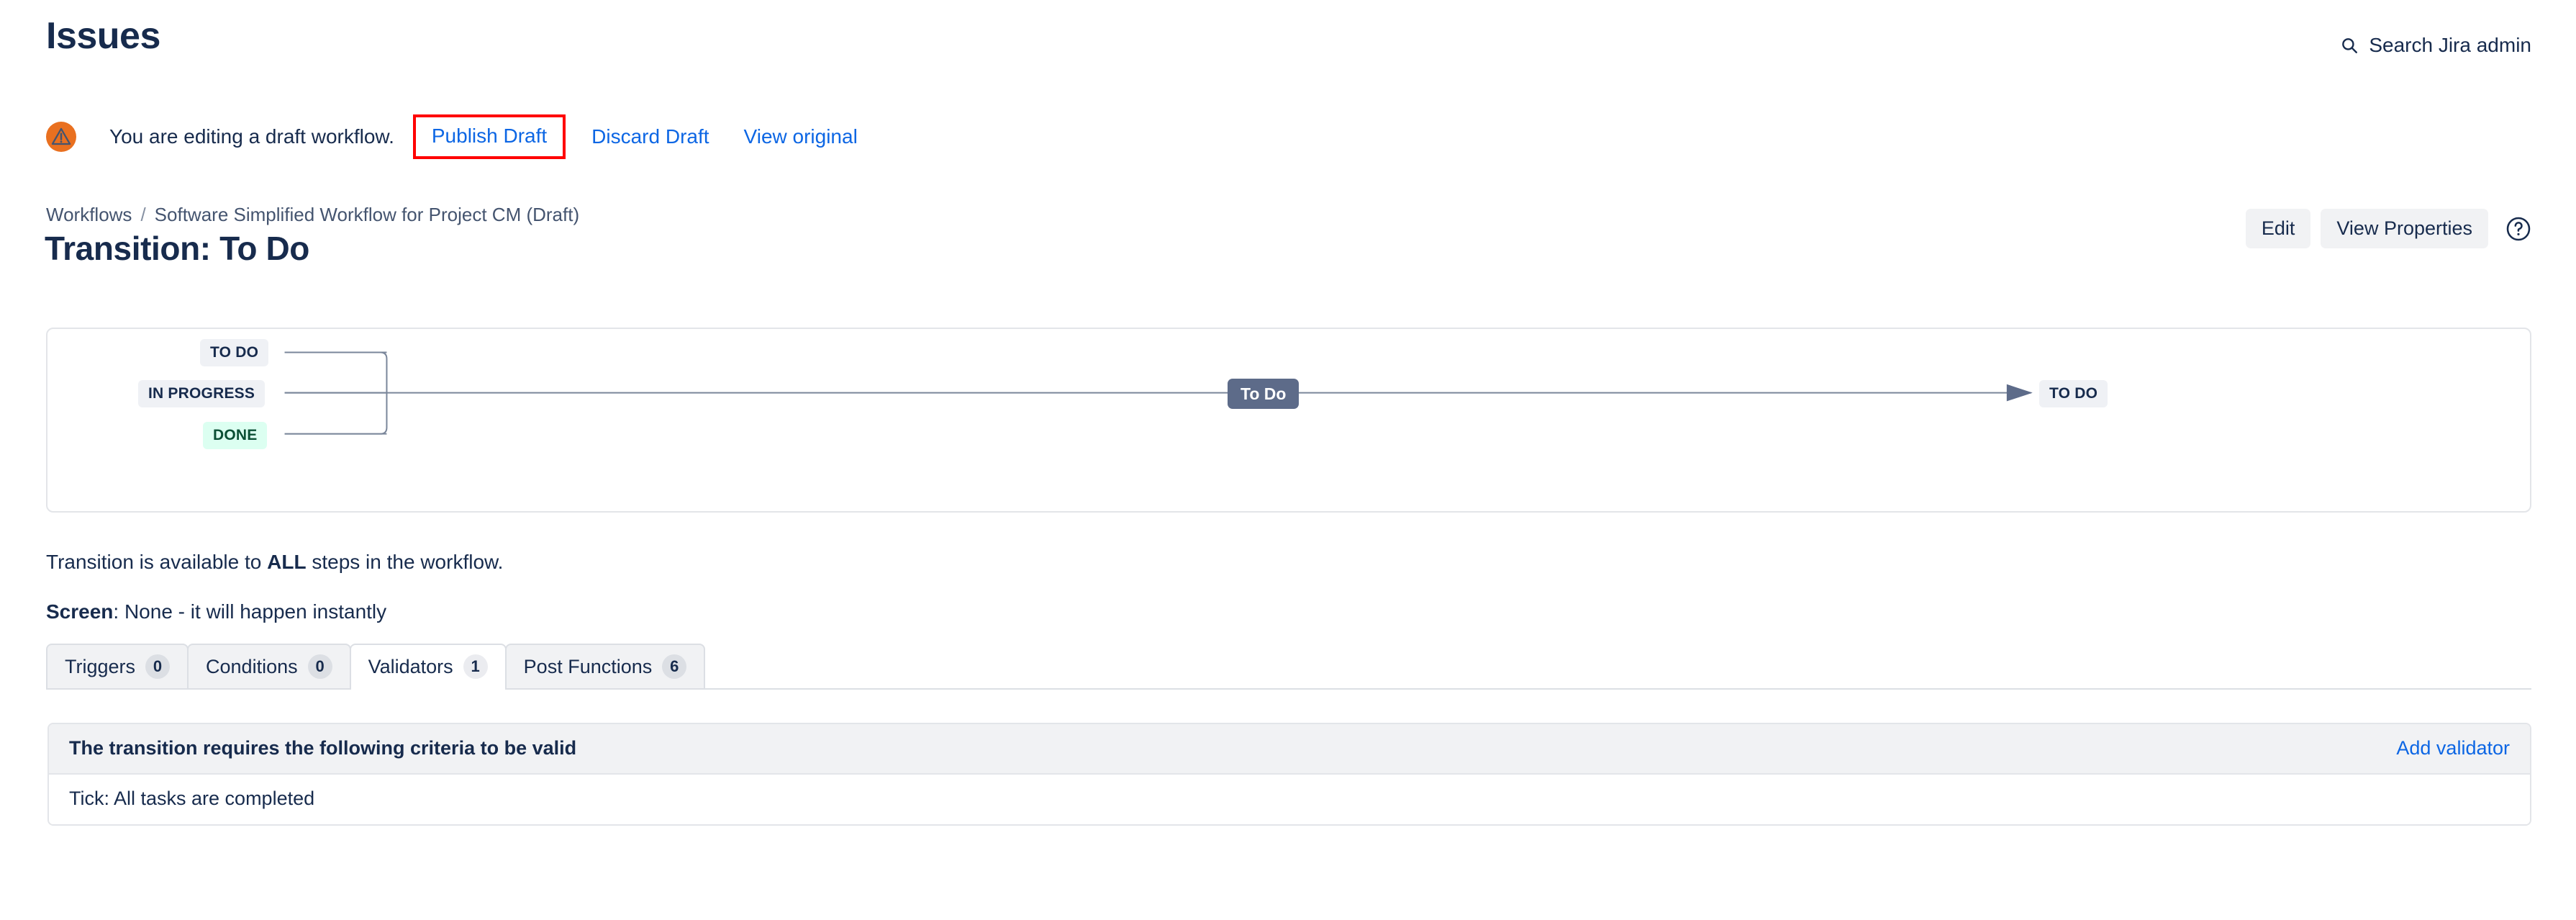 The height and width of the screenshot is (920, 2576). I want to click on search-jira-admin: Search Jira admin, so click(2435, 45).